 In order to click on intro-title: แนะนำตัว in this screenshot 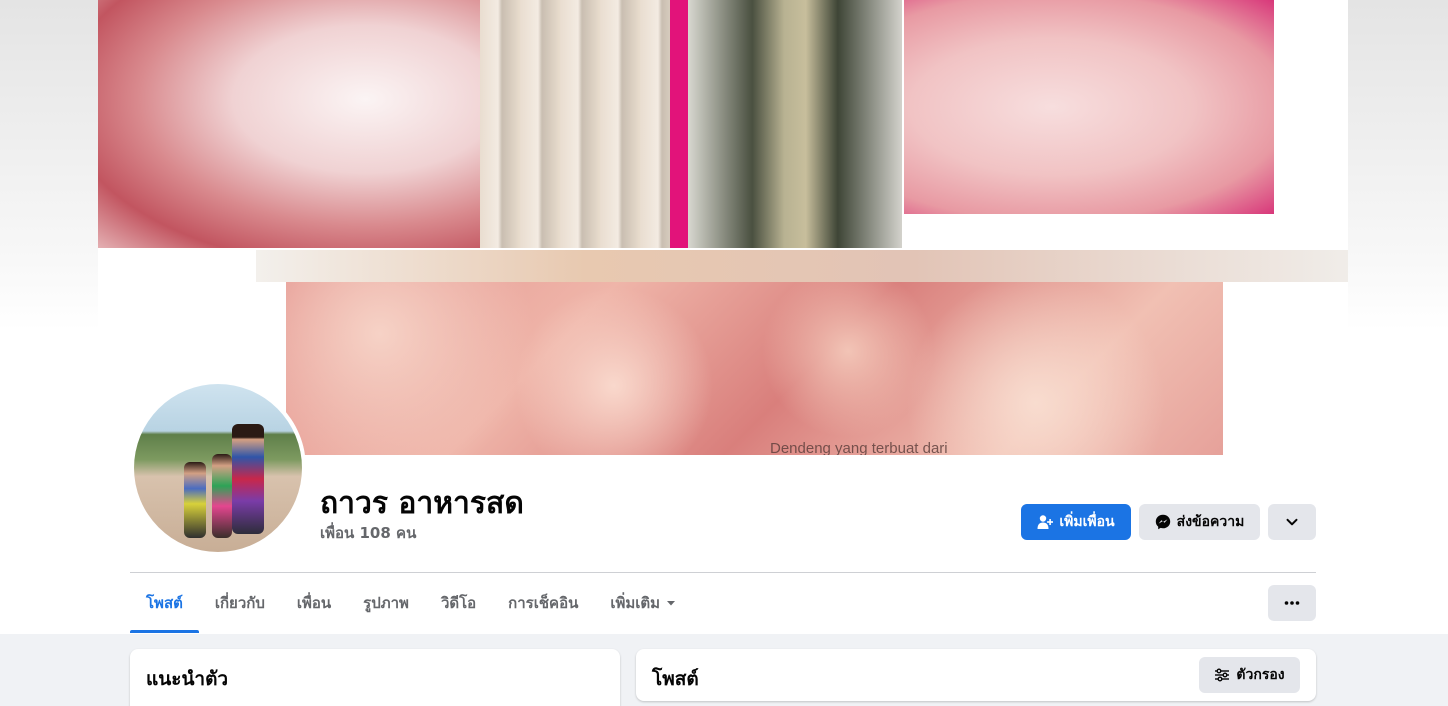, I will do `click(187, 679)`.